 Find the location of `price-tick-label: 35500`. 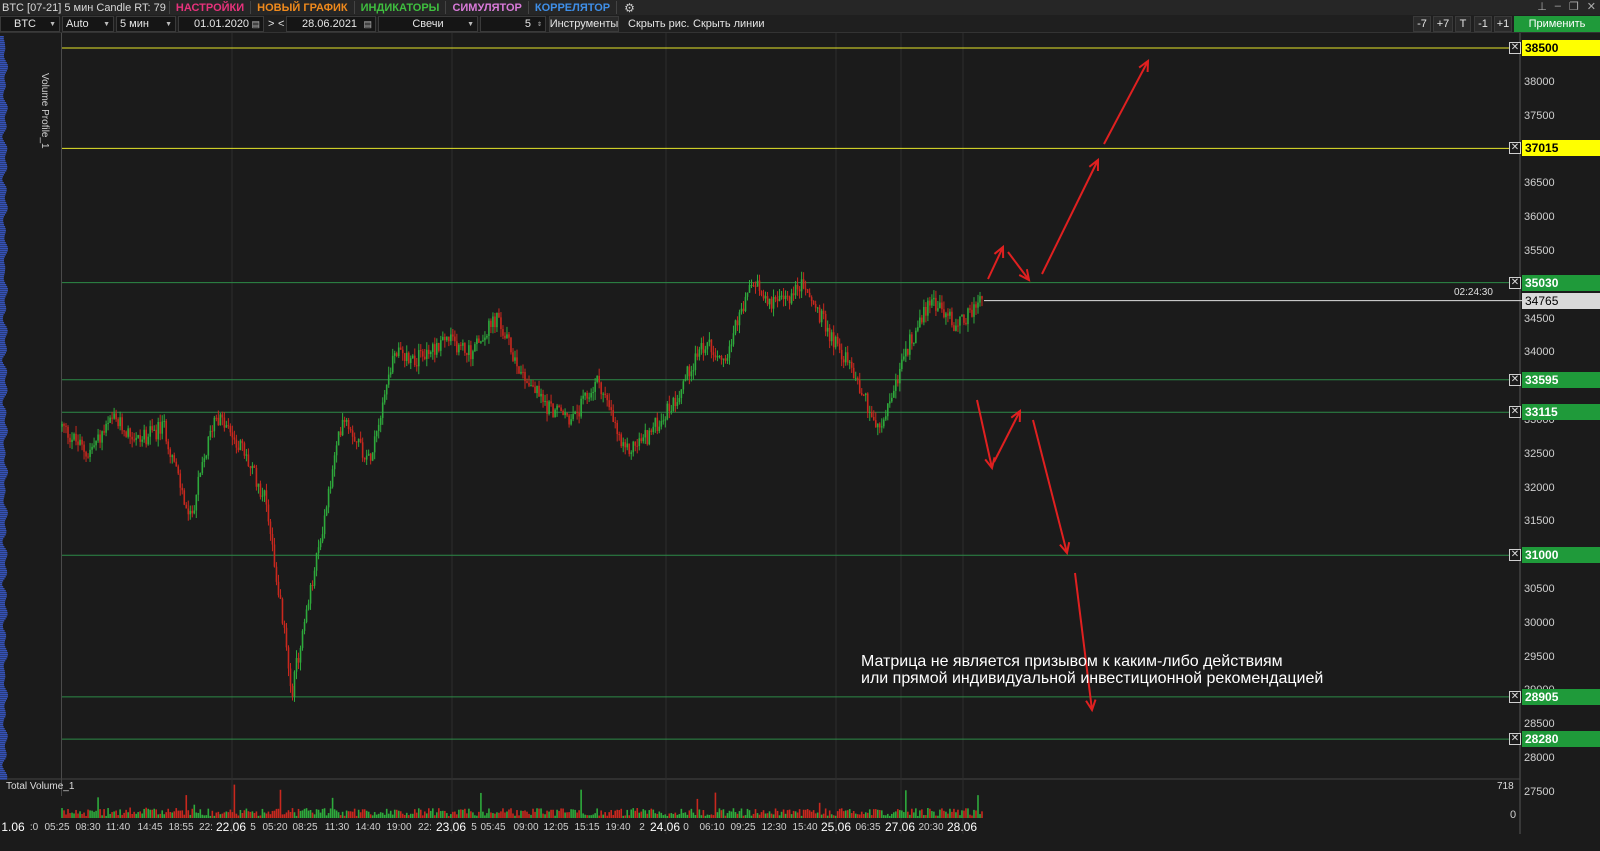

price-tick-label: 35500 is located at coordinates (1539, 250).